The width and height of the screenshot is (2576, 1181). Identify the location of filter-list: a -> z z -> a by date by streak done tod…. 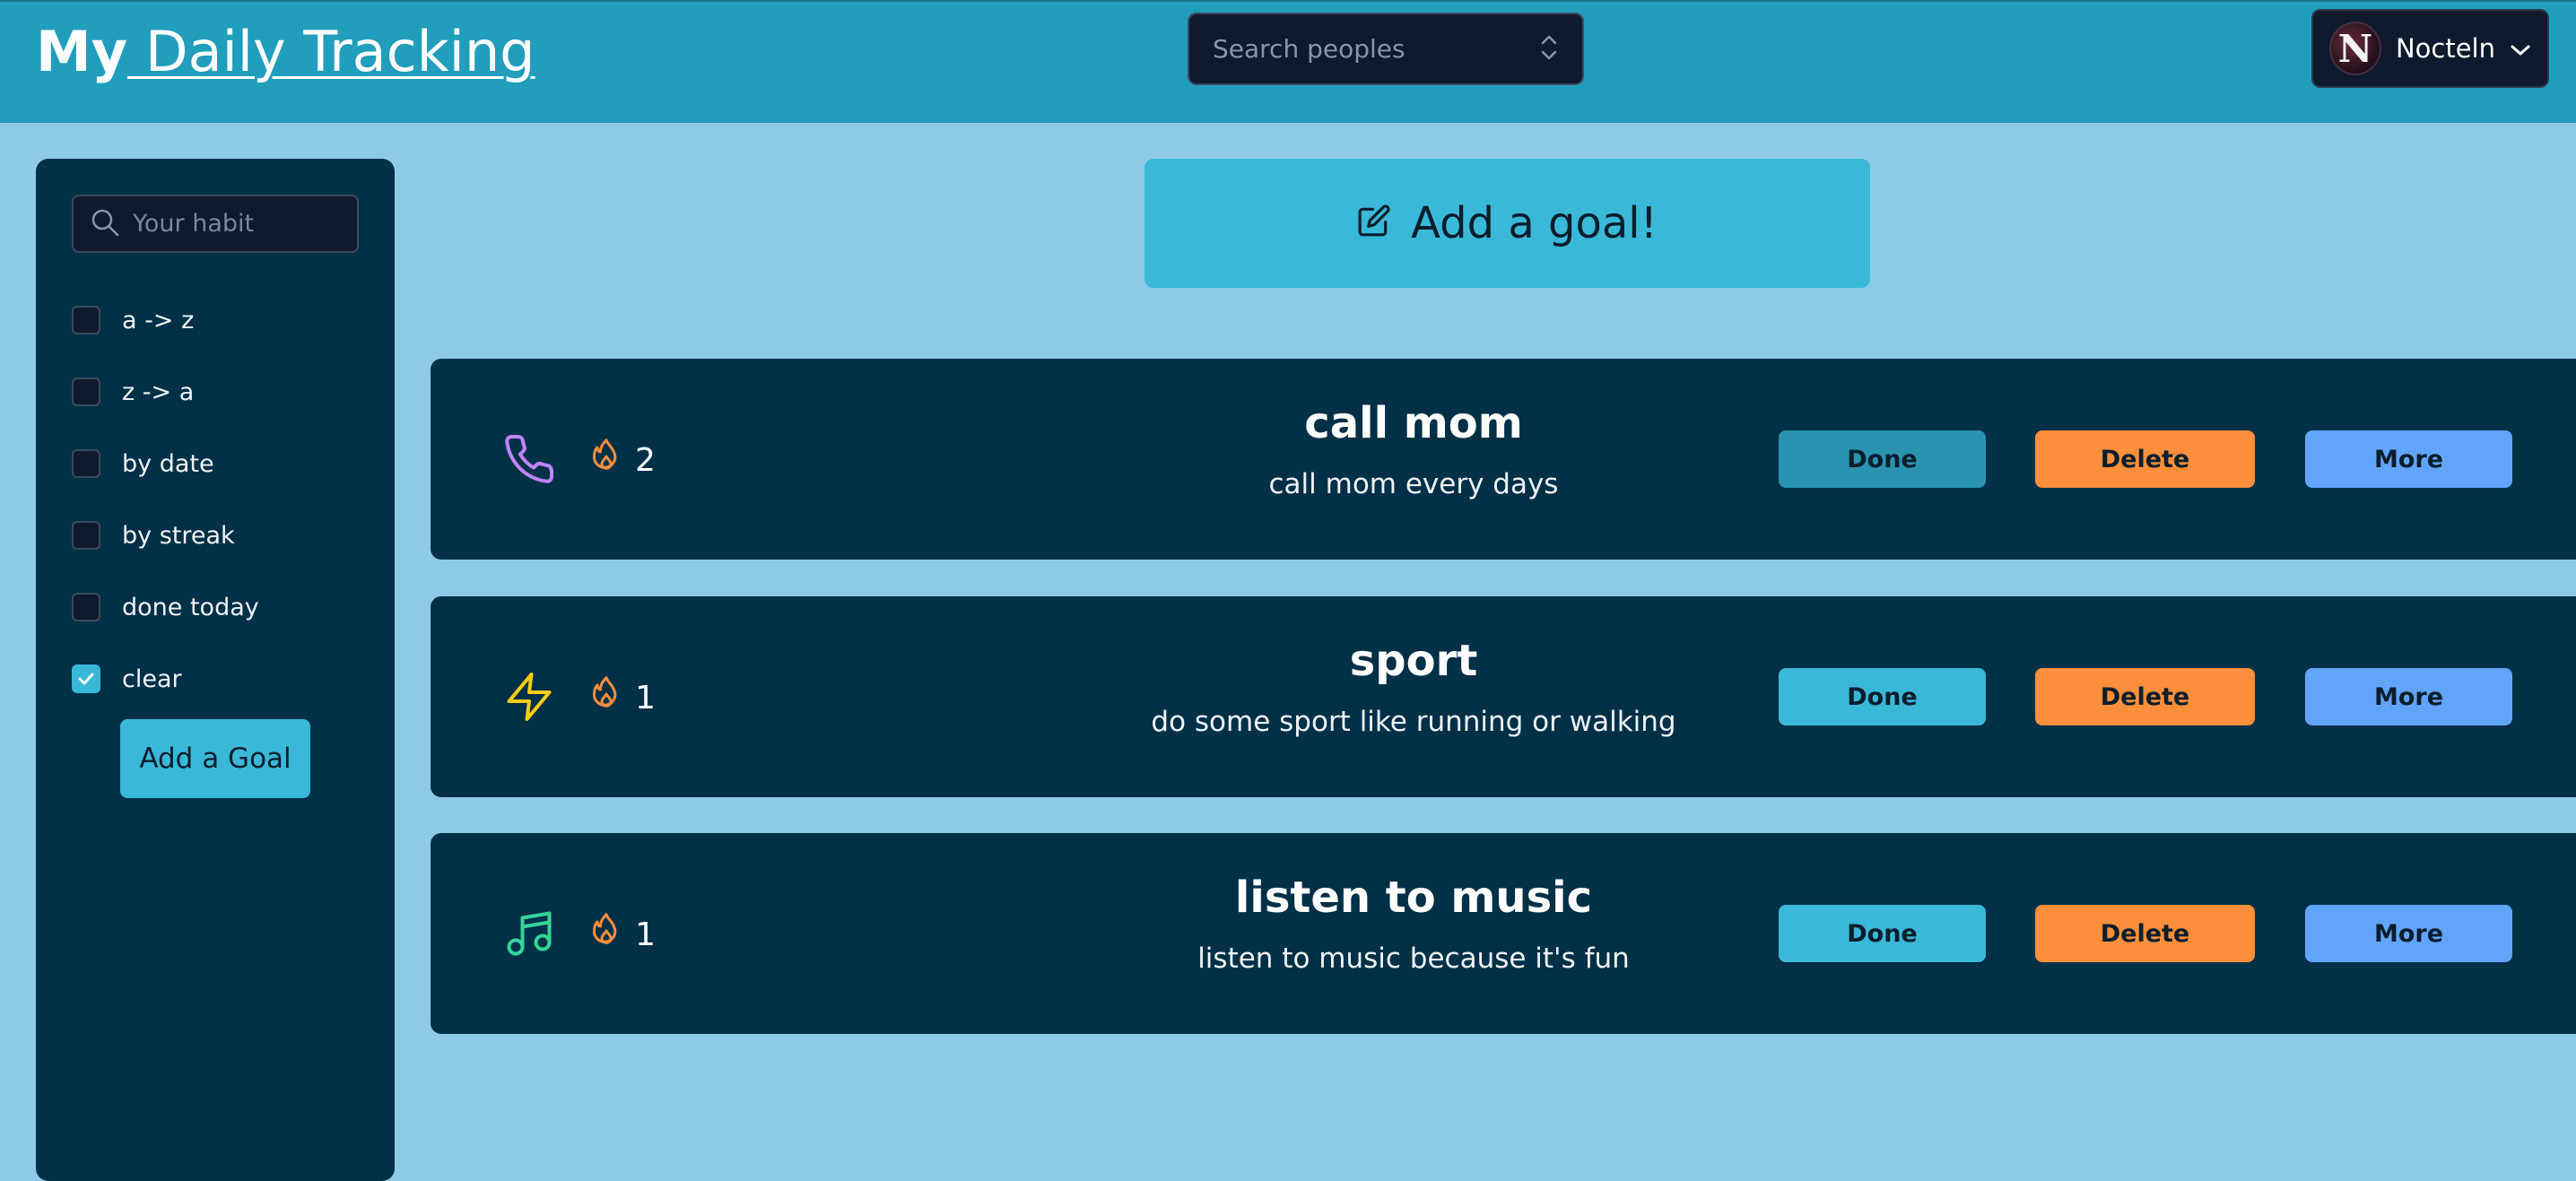
(165, 499).